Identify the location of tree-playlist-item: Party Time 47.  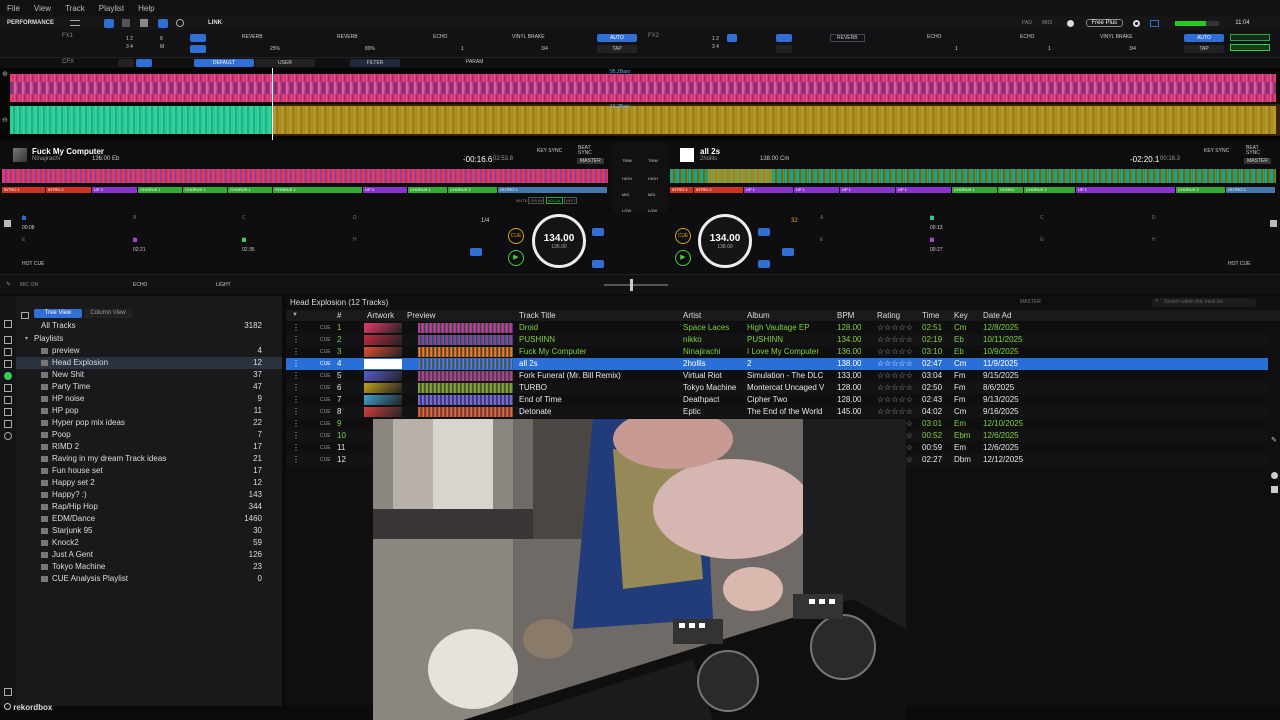
(149, 387).